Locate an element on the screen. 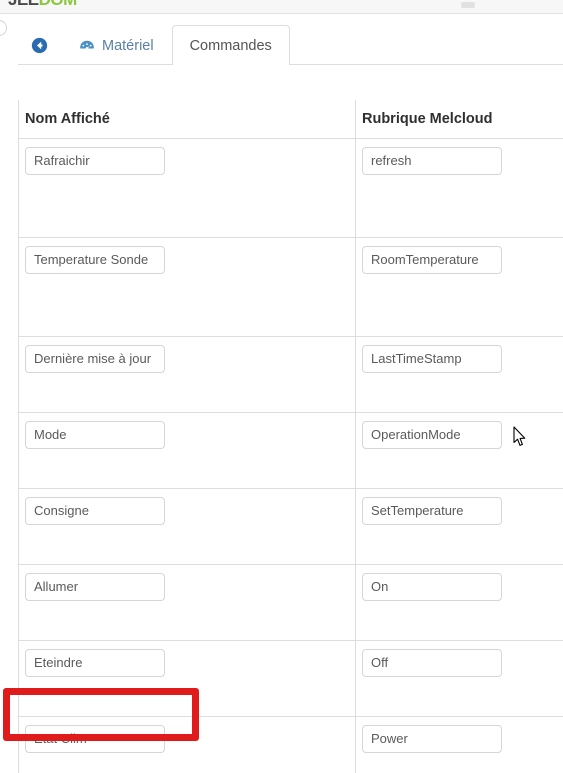  jeedom-logo: JEEDOM is located at coordinates (42, 4).